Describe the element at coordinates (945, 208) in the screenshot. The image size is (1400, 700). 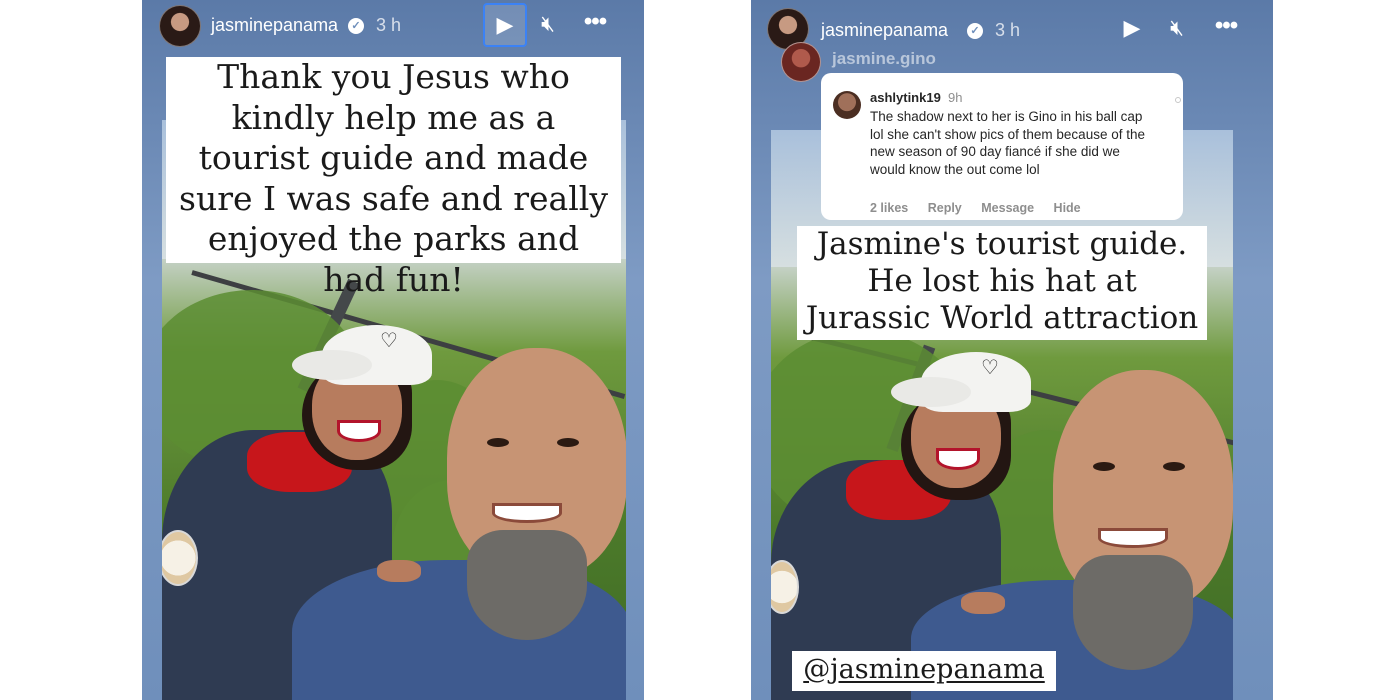
I see `reply-button: Reply` at that location.